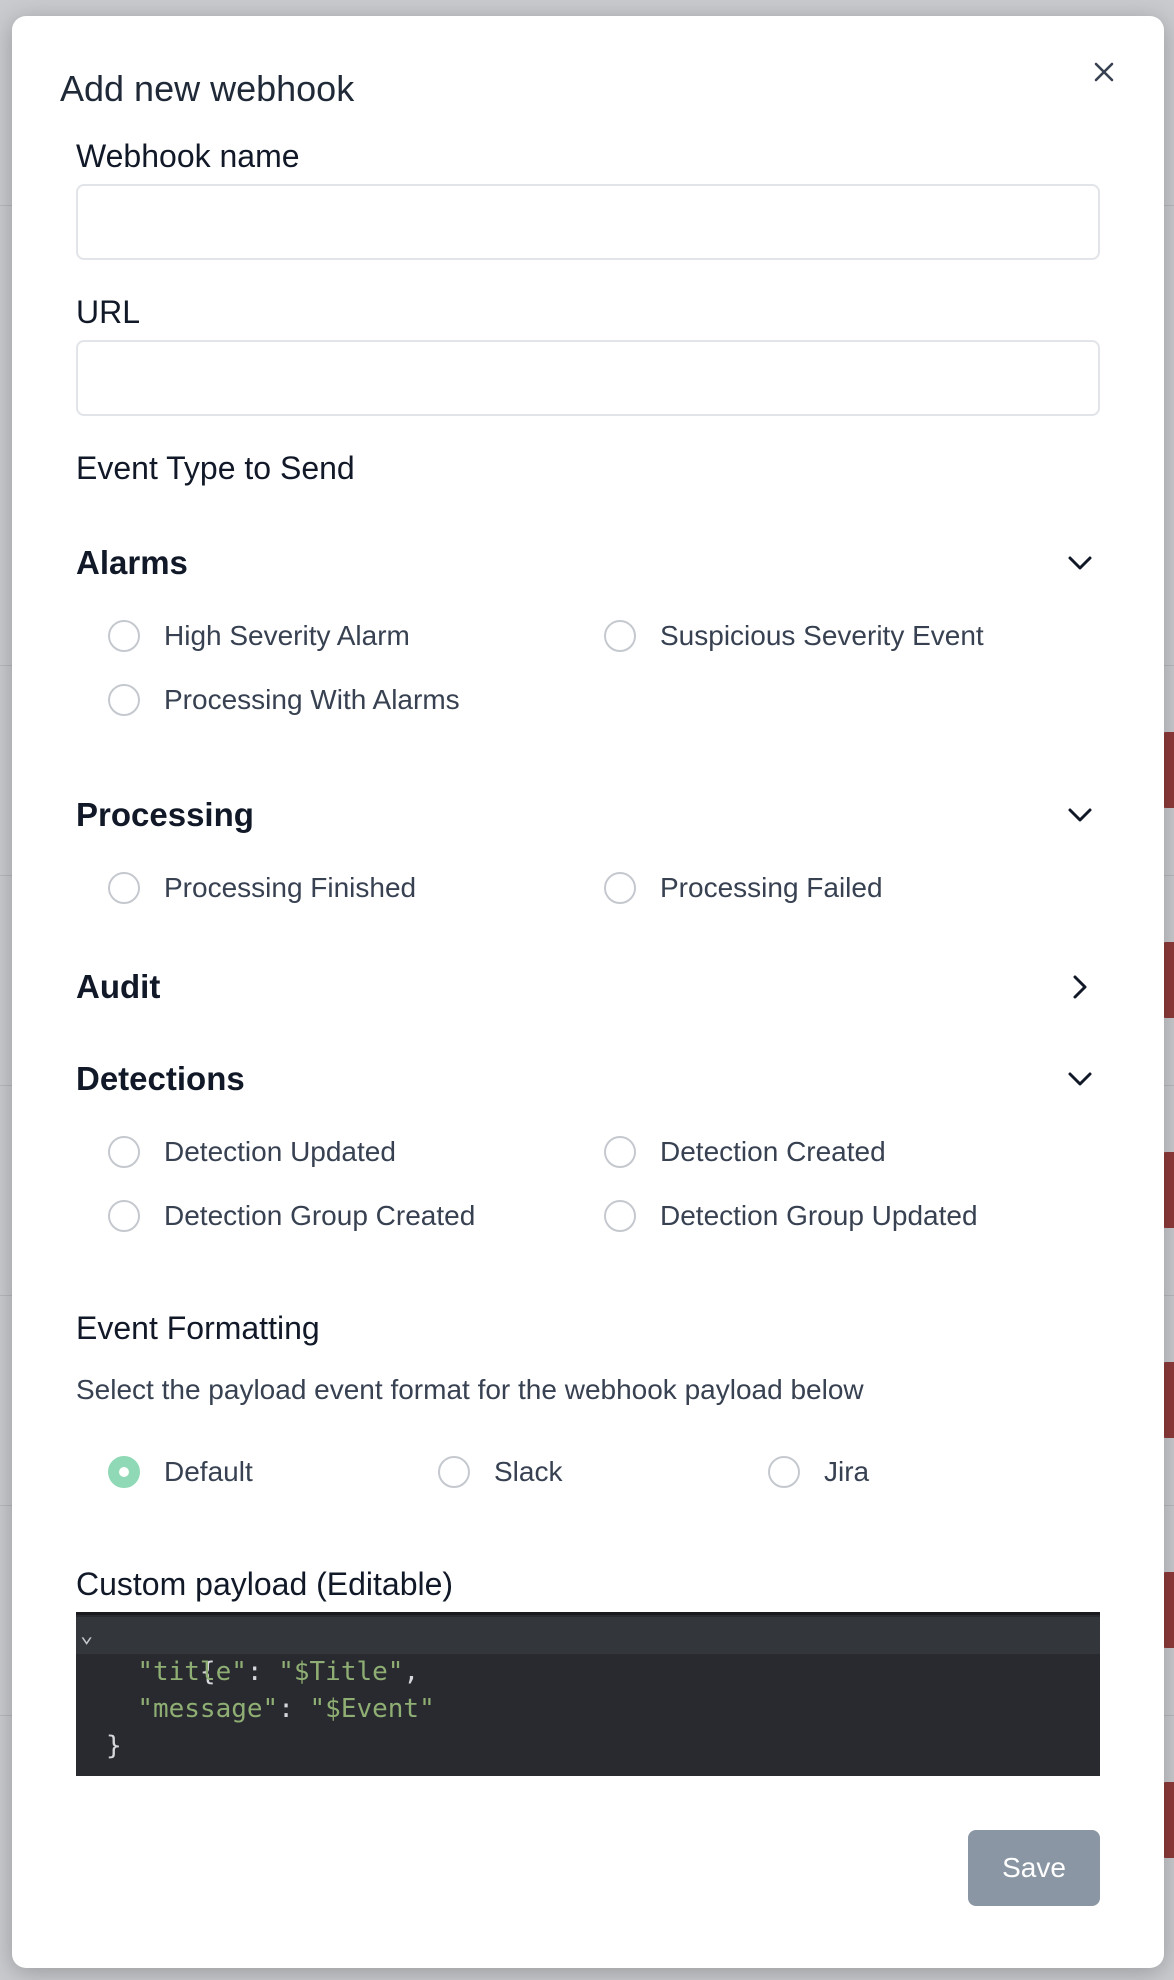 This screenshot has width=1174, height=1980. What do you see at coordinates (588, 815) in the screenshot?
I see `group-header-processing: Processing` at bounding box center [588, 815].